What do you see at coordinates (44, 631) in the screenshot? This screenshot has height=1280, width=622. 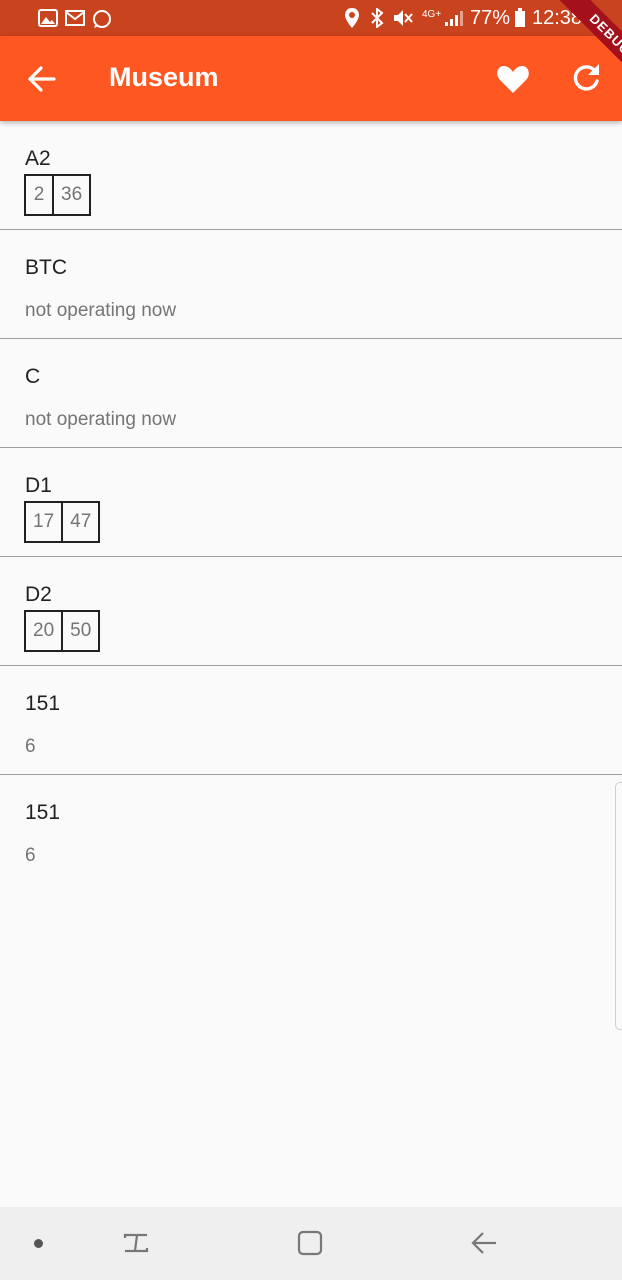 I see `departure-time-box: 20` at bounding box center [44, 631].